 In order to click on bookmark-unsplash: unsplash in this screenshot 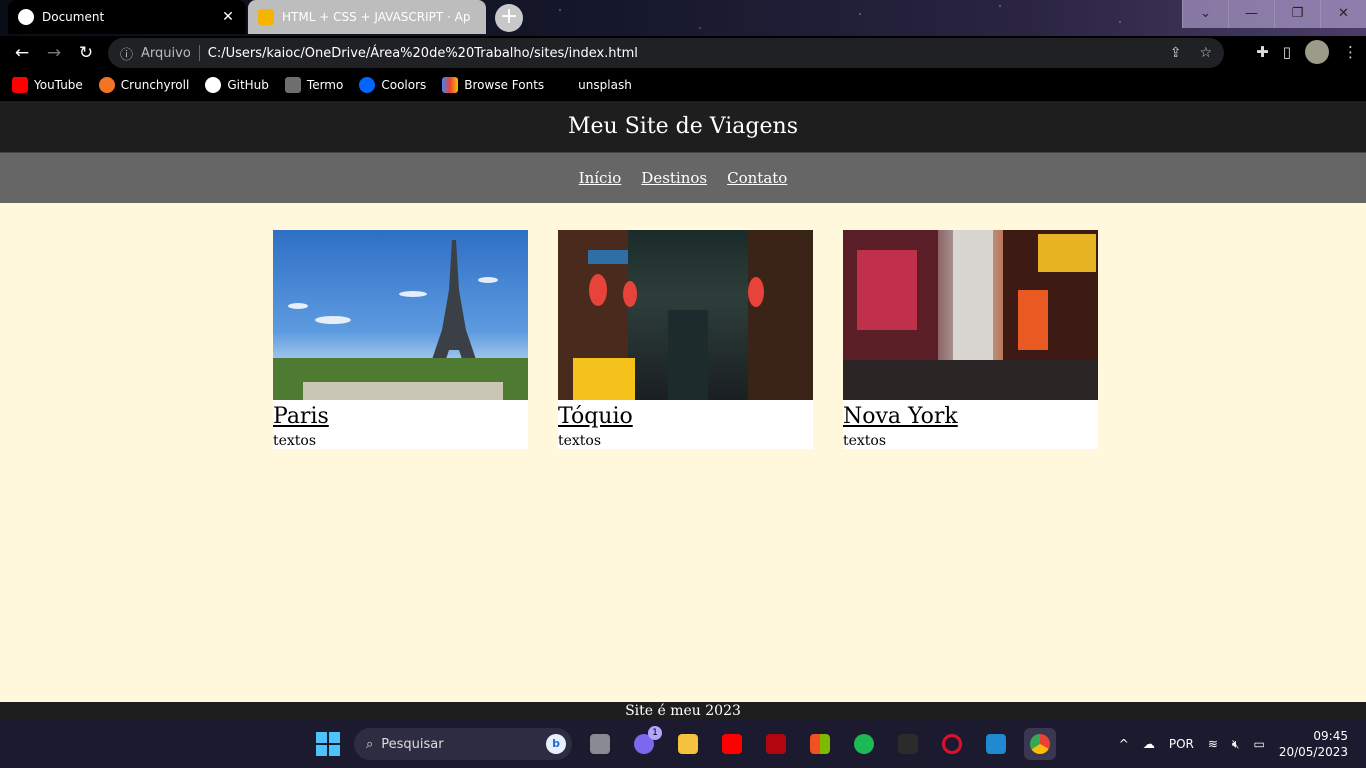, I will do `click(605, 85)`.